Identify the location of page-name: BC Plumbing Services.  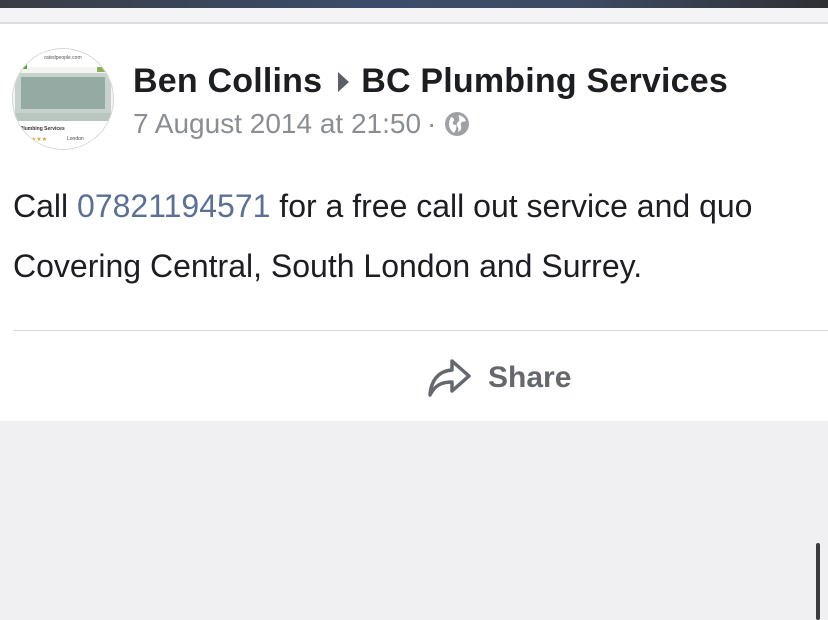
(544, 81).